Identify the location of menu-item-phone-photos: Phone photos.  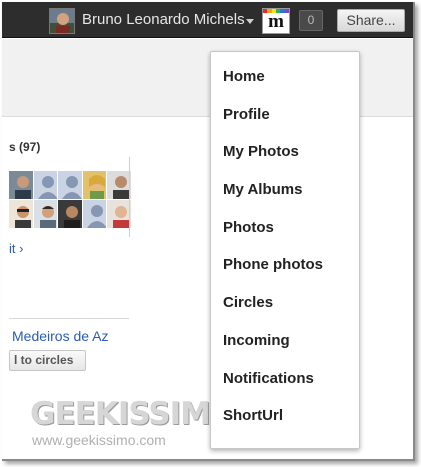
(285, 265).